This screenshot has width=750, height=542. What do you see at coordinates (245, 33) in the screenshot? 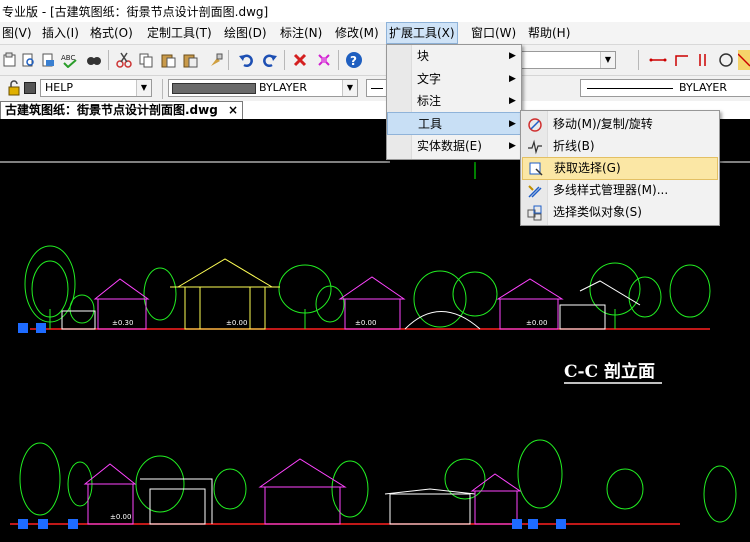
I see `menu-draw: 绘图(D)` at bounding box center [245, 33].